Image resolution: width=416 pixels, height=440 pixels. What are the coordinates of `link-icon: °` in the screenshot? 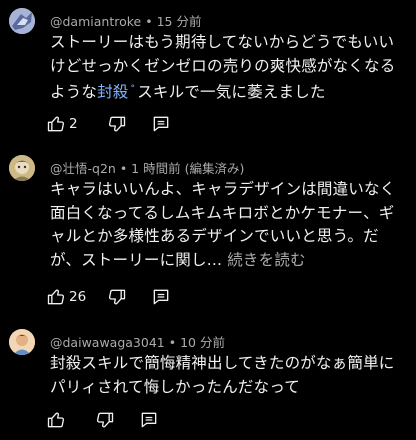 It's located at (133, 89).